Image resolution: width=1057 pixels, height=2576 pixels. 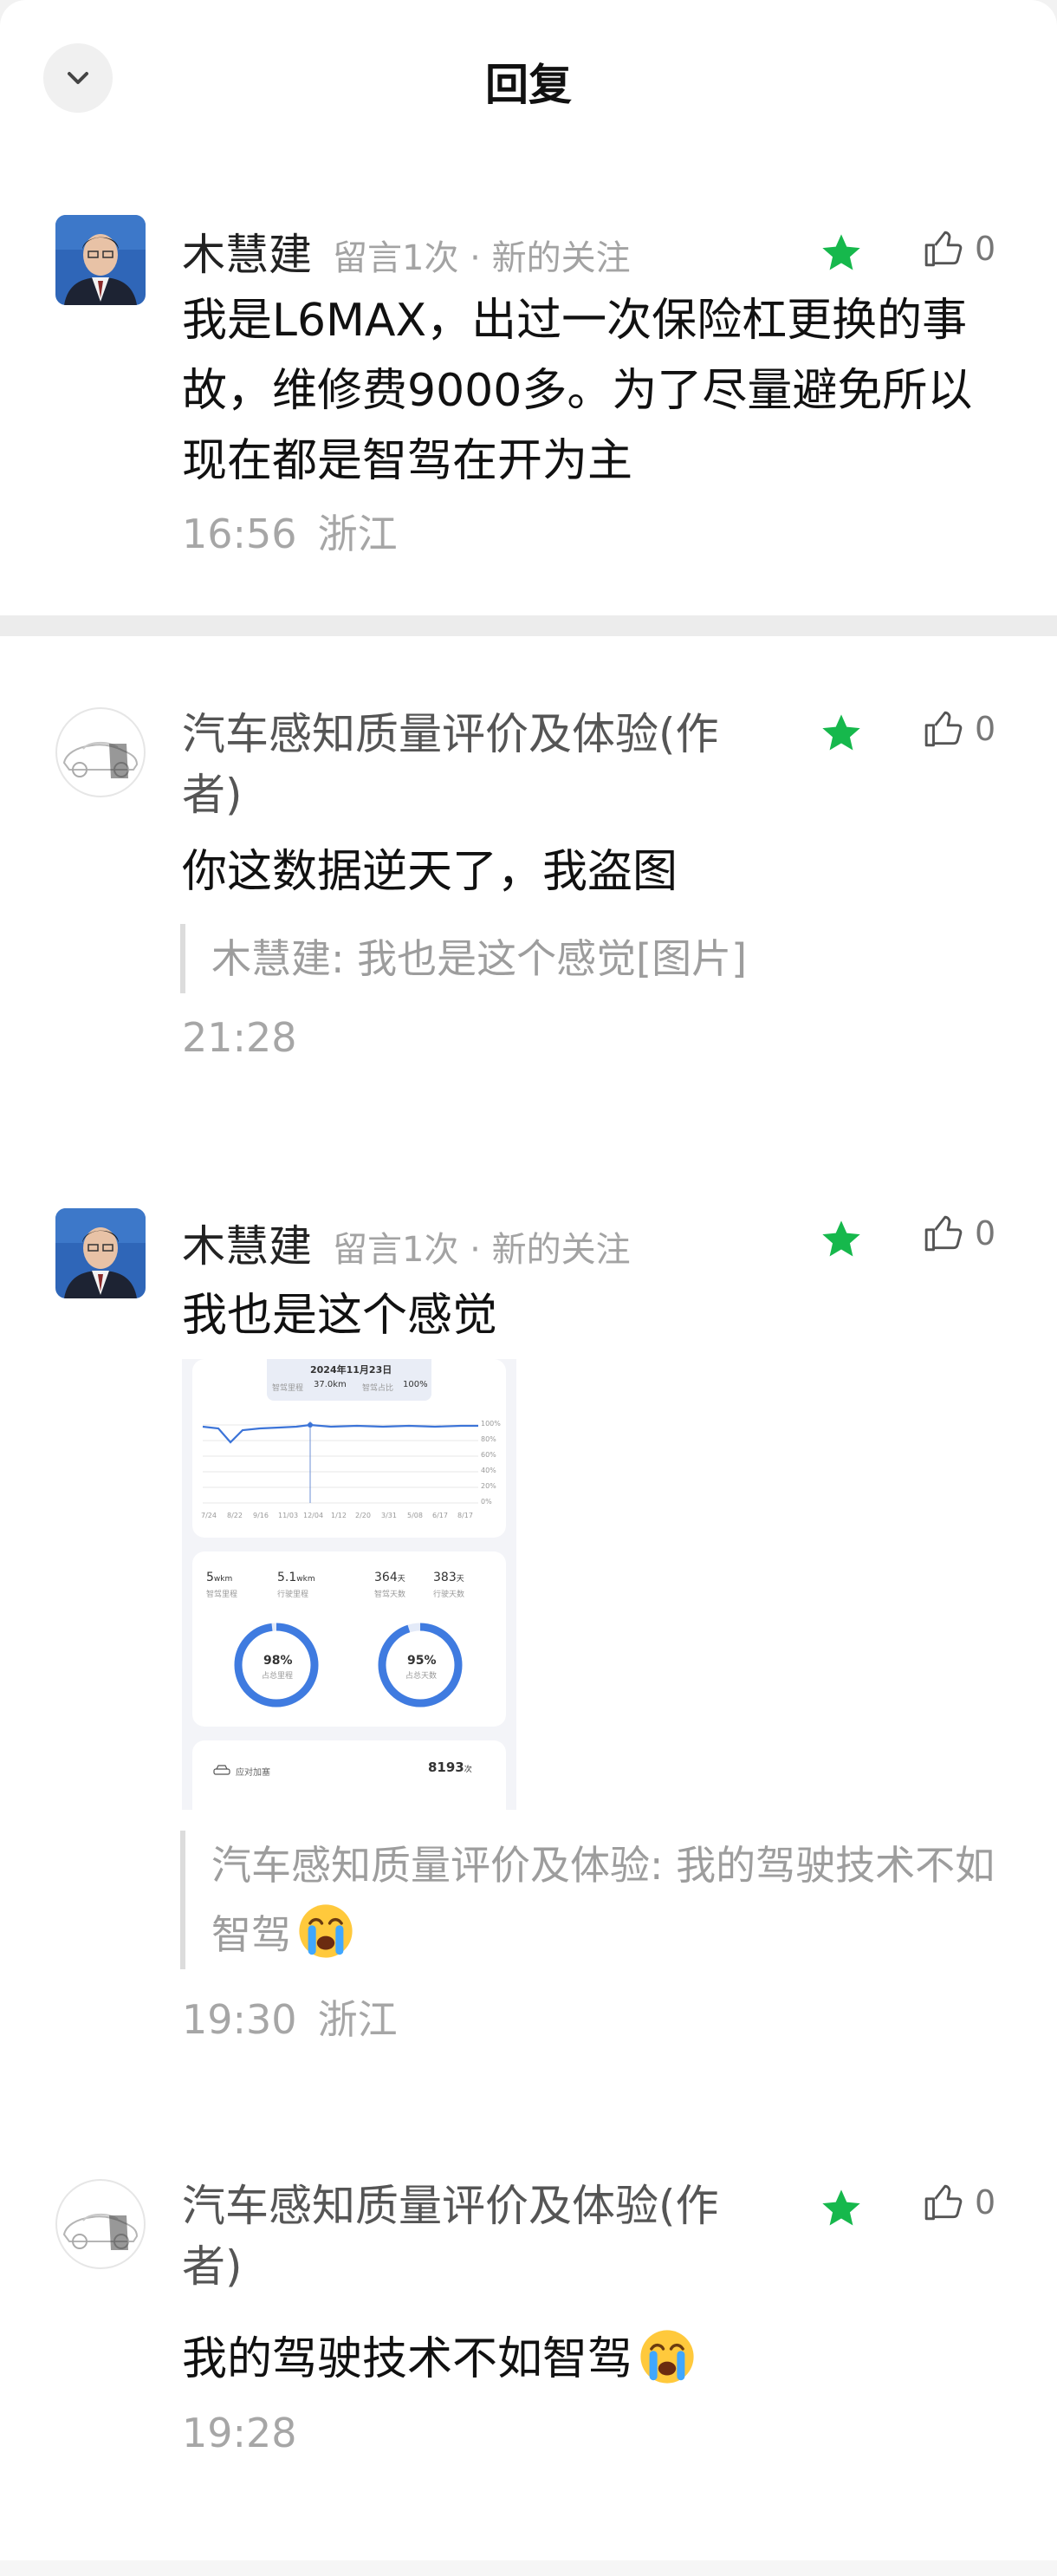 I want to click on time-label: 16:56, so click(x=239, y=534).